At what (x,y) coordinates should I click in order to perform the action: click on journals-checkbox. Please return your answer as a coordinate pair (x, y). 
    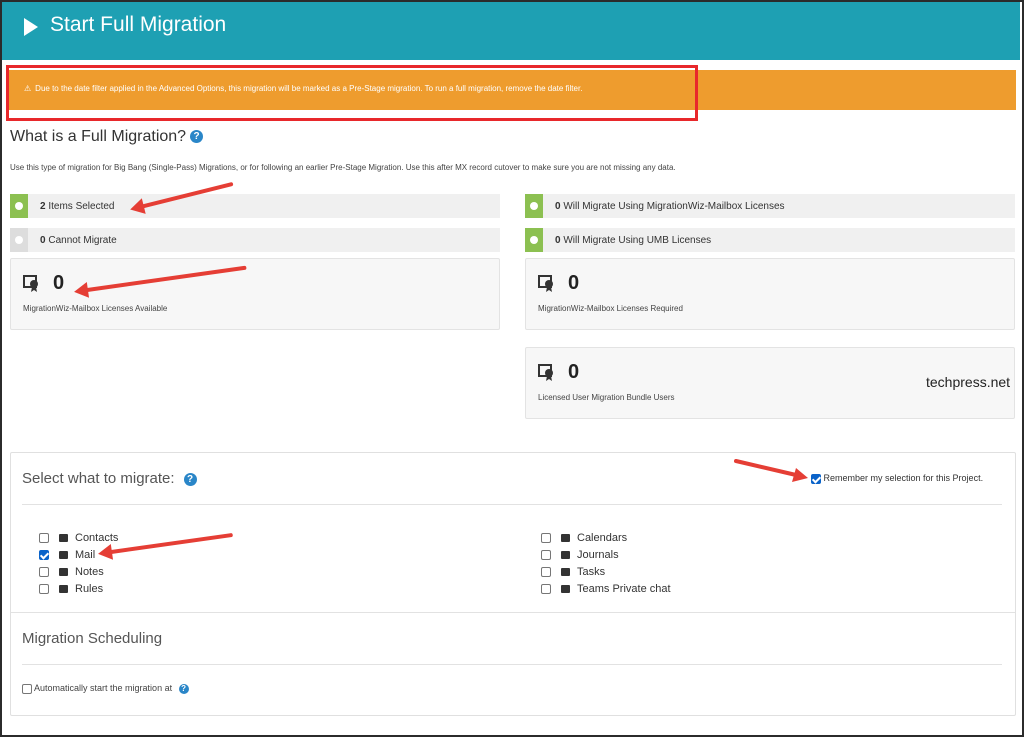
    Looking at the image, I should click on (546, 555).